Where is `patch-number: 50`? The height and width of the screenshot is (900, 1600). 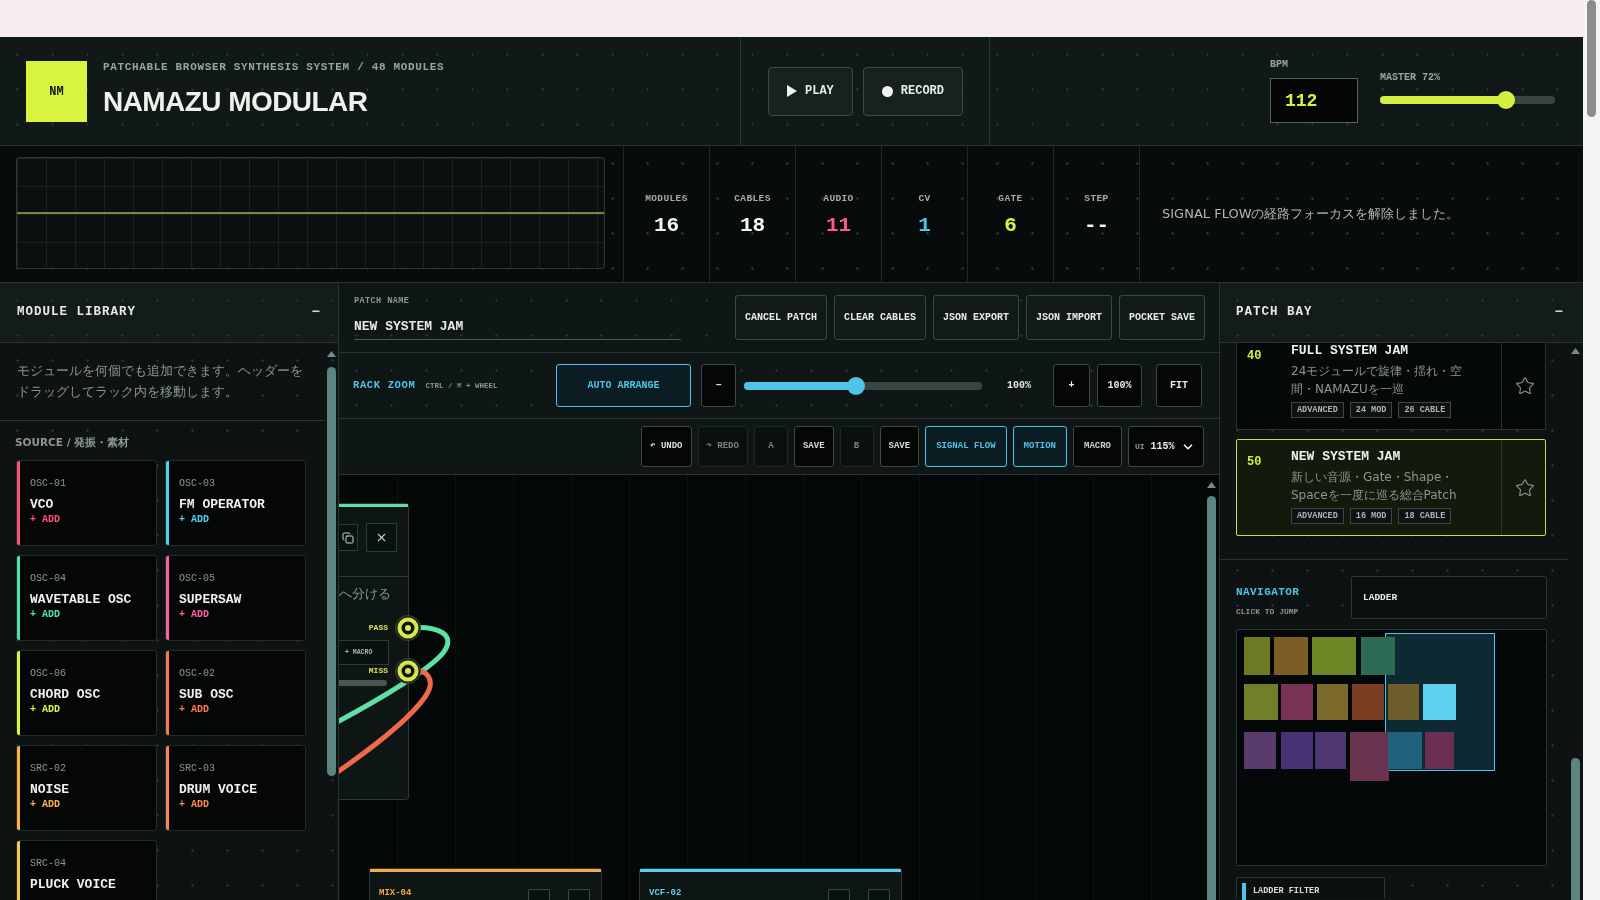
patch-number: 50 is located at coordinates (1254, 462).